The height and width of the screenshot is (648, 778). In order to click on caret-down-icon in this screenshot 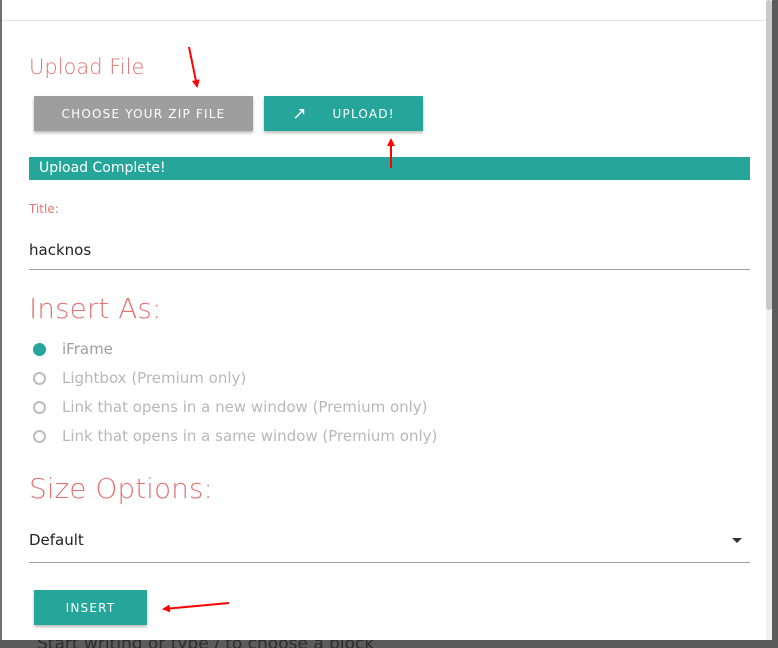, I will do `click(737, 540)`.